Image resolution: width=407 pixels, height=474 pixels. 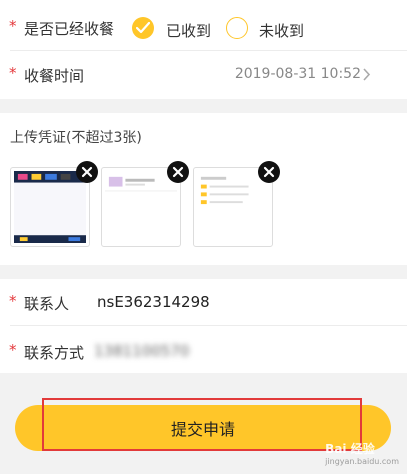 I want to click on receive-time-label: 收餐时间, so click(x=54, y=76).